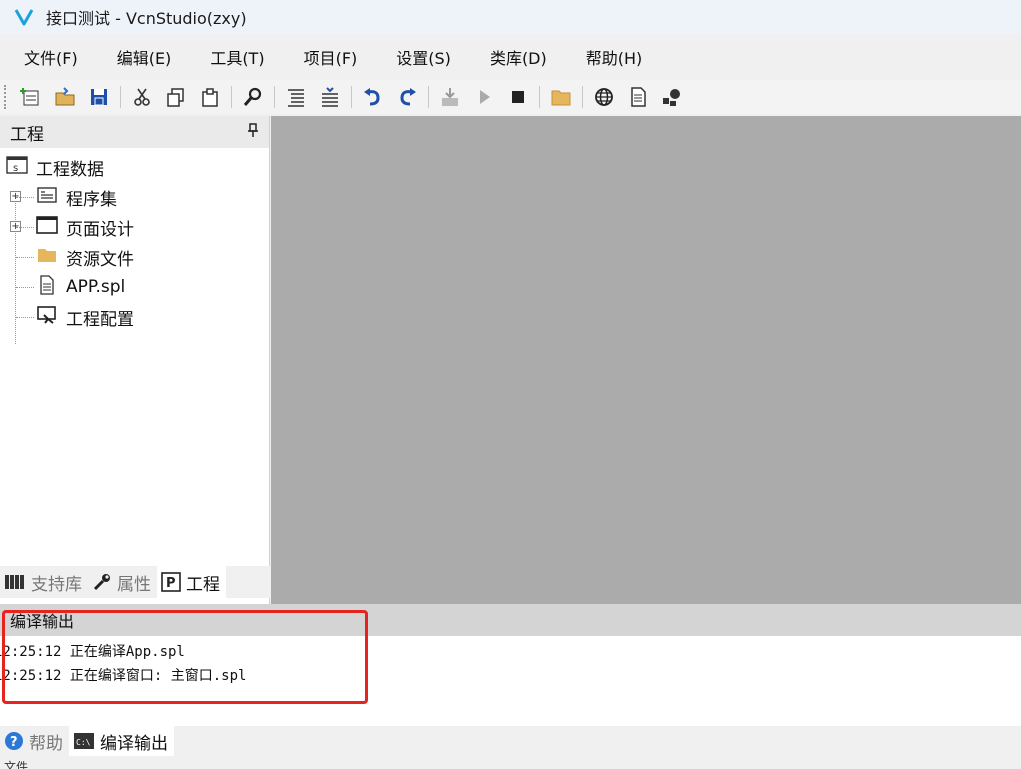 This screenshot has height=769, width=1021. What do you see at coordinates (134, 197) in the screenshot?
I see `tree-item-assembly: + 程序集` at bounding box center [134, 197].